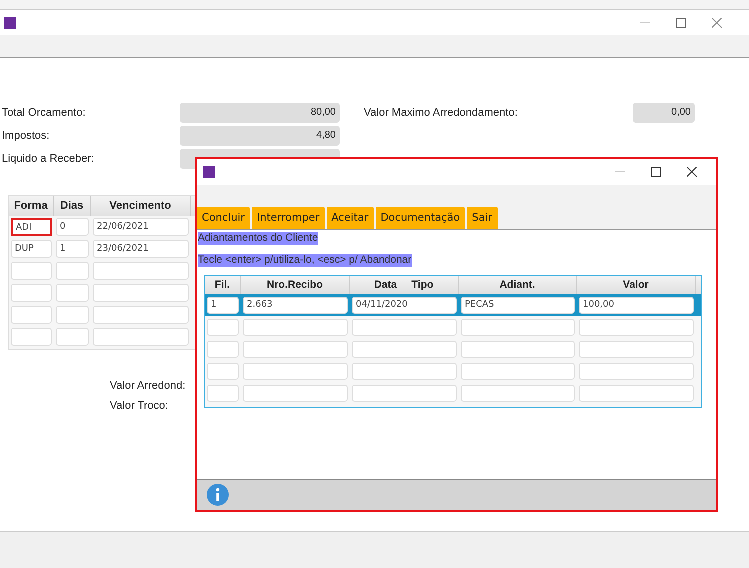 Image resolution: width=749 pixels, height=568 pixels. I want to click on table-cell: 04/11/2020, so click(404, 305).